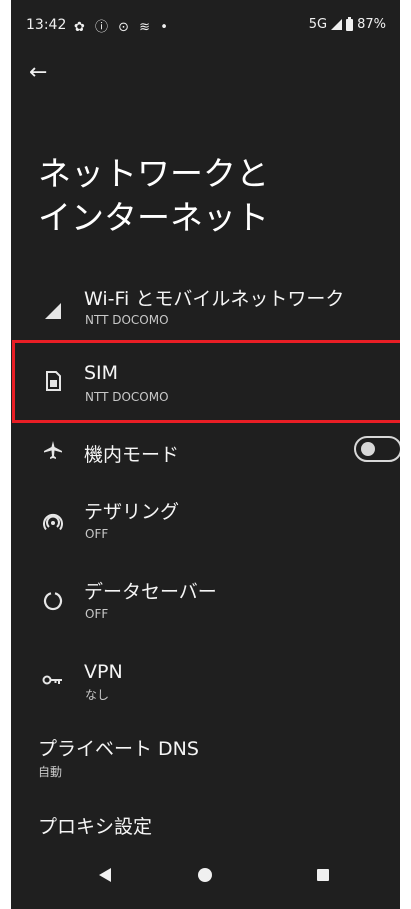 This screenshot has height=909, width=411. I want to click on status-right: 5G 87%, so click(347, 24).